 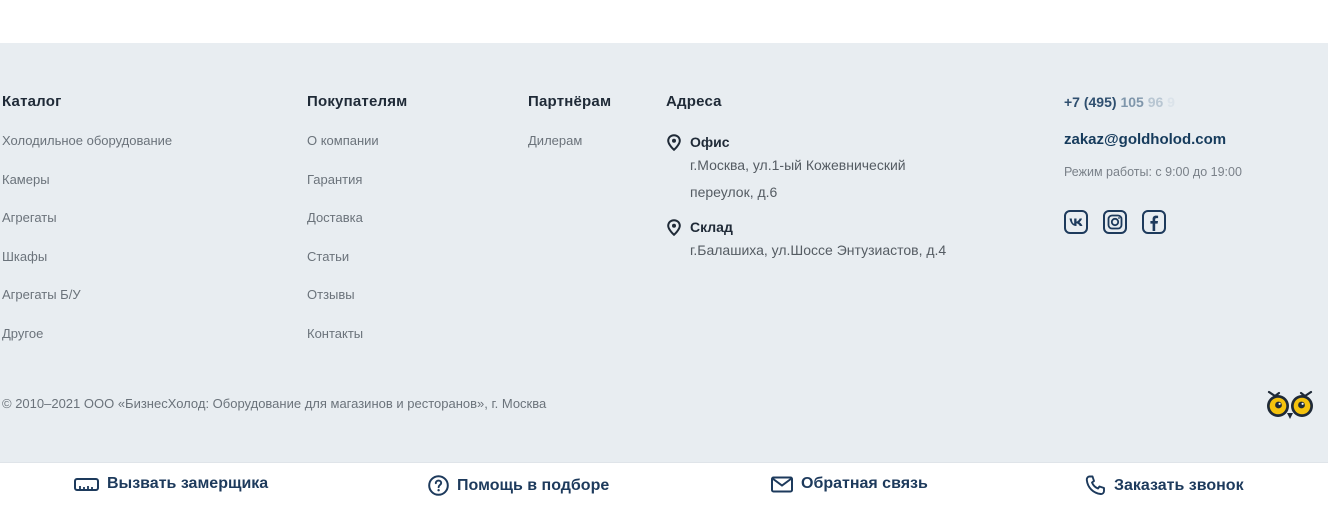 I want to click on owl-logo-icon, so click(x=1290, y=404).